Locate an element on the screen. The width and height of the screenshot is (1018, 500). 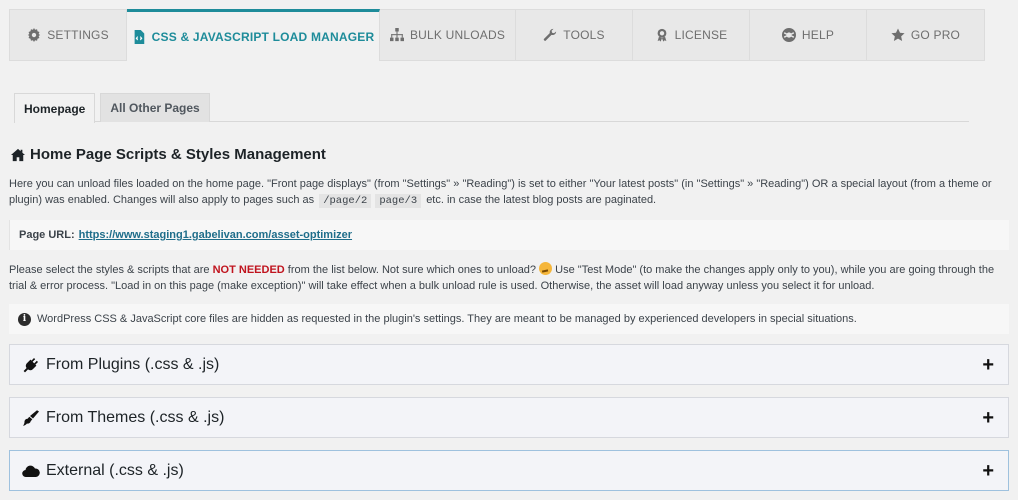
tab-homepage: Homepage is located at coordinates (55, 108).